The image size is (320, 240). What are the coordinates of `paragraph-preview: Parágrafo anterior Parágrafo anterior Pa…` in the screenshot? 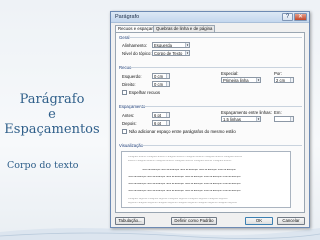 It's located at (206, 179).